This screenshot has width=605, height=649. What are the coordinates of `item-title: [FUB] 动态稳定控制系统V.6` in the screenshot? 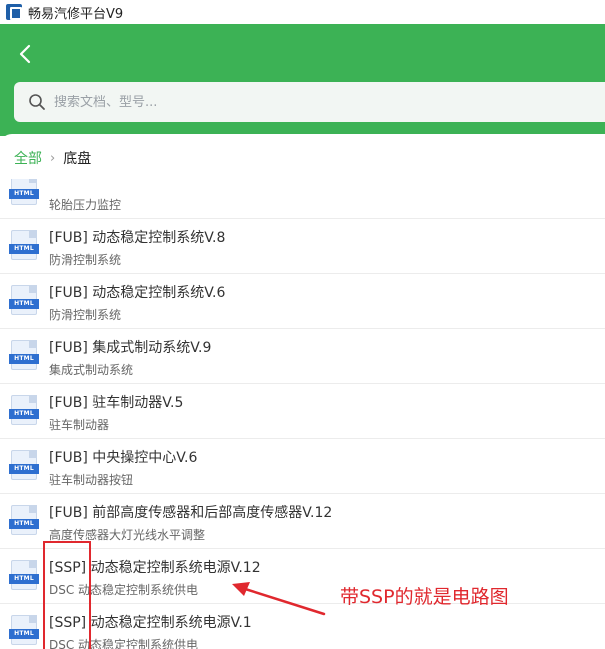 It's located at (137, 293).